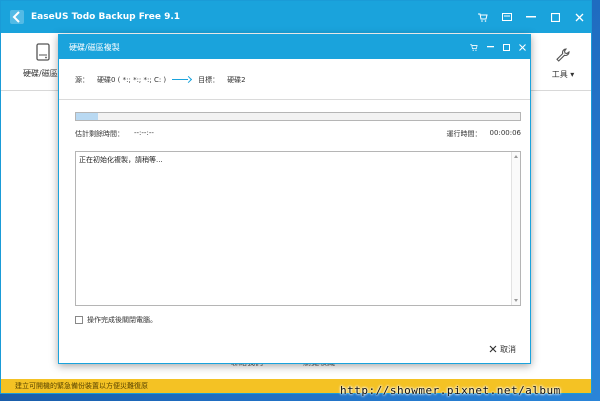  Describe the element at coordinates (44, 73) in the screenshot. I see `disk-clone-label: 硬碟/磁區复` at that location.